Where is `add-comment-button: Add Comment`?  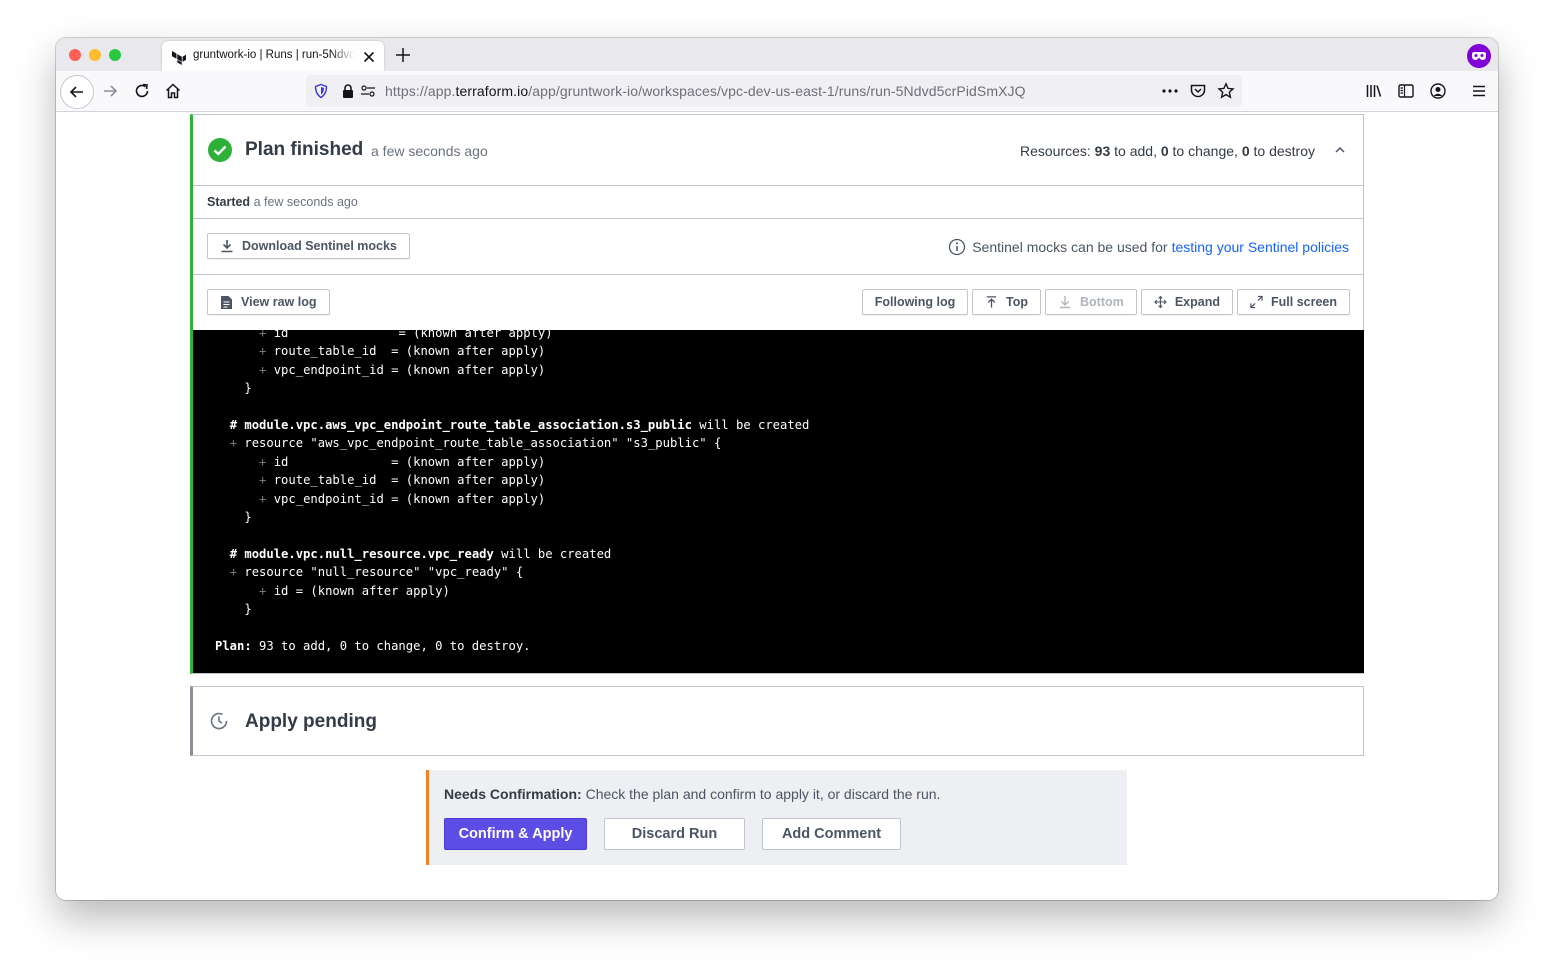
add-comment-button: Add Comment is located at coordinates (831, 834).